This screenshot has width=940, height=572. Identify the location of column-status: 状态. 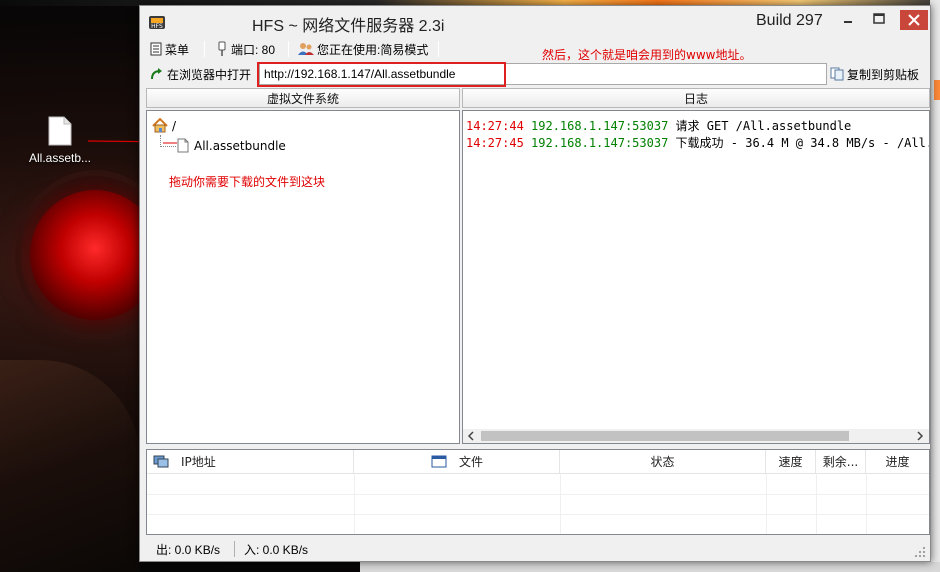
(663, 462).